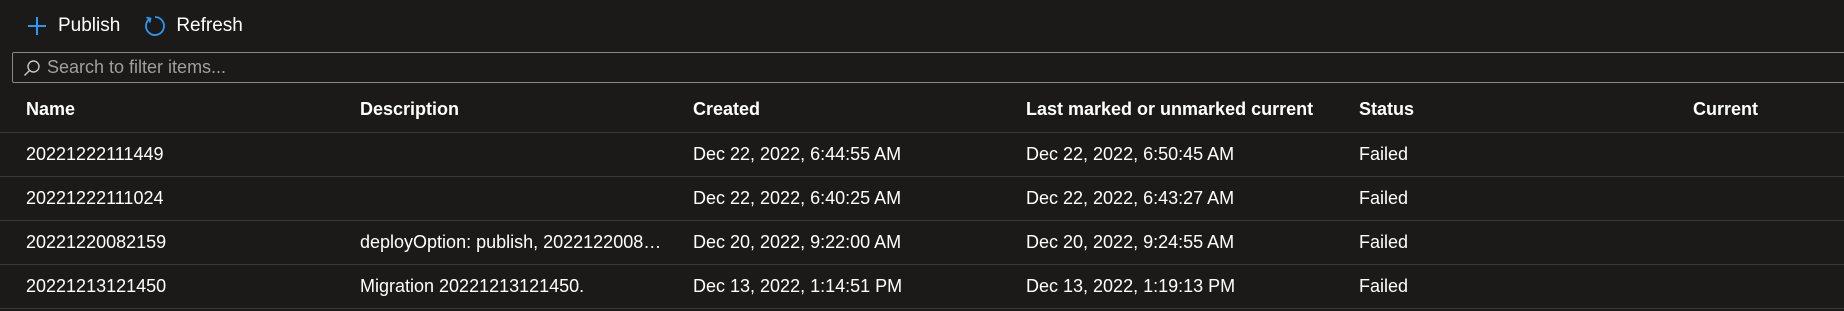  Describe the element at coordinates (944, 67) in the screenshot. I see `search-input` at that location.